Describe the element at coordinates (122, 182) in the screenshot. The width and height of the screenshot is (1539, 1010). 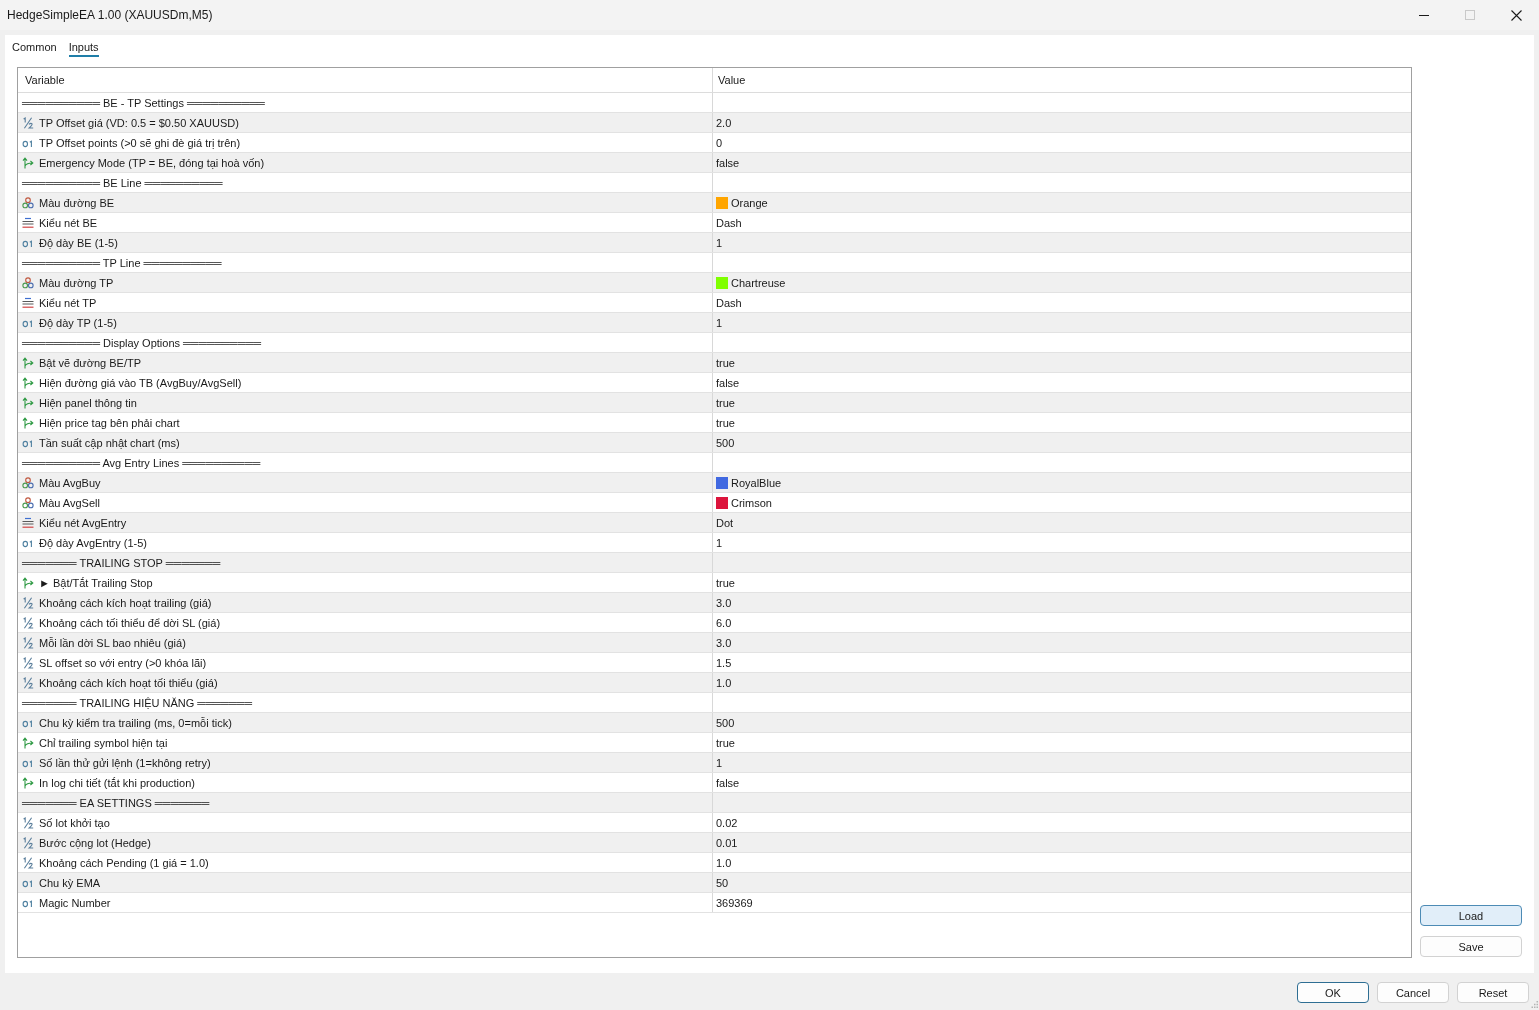
I see `group-separator: ══════════ BE Line ══════════` at that location.